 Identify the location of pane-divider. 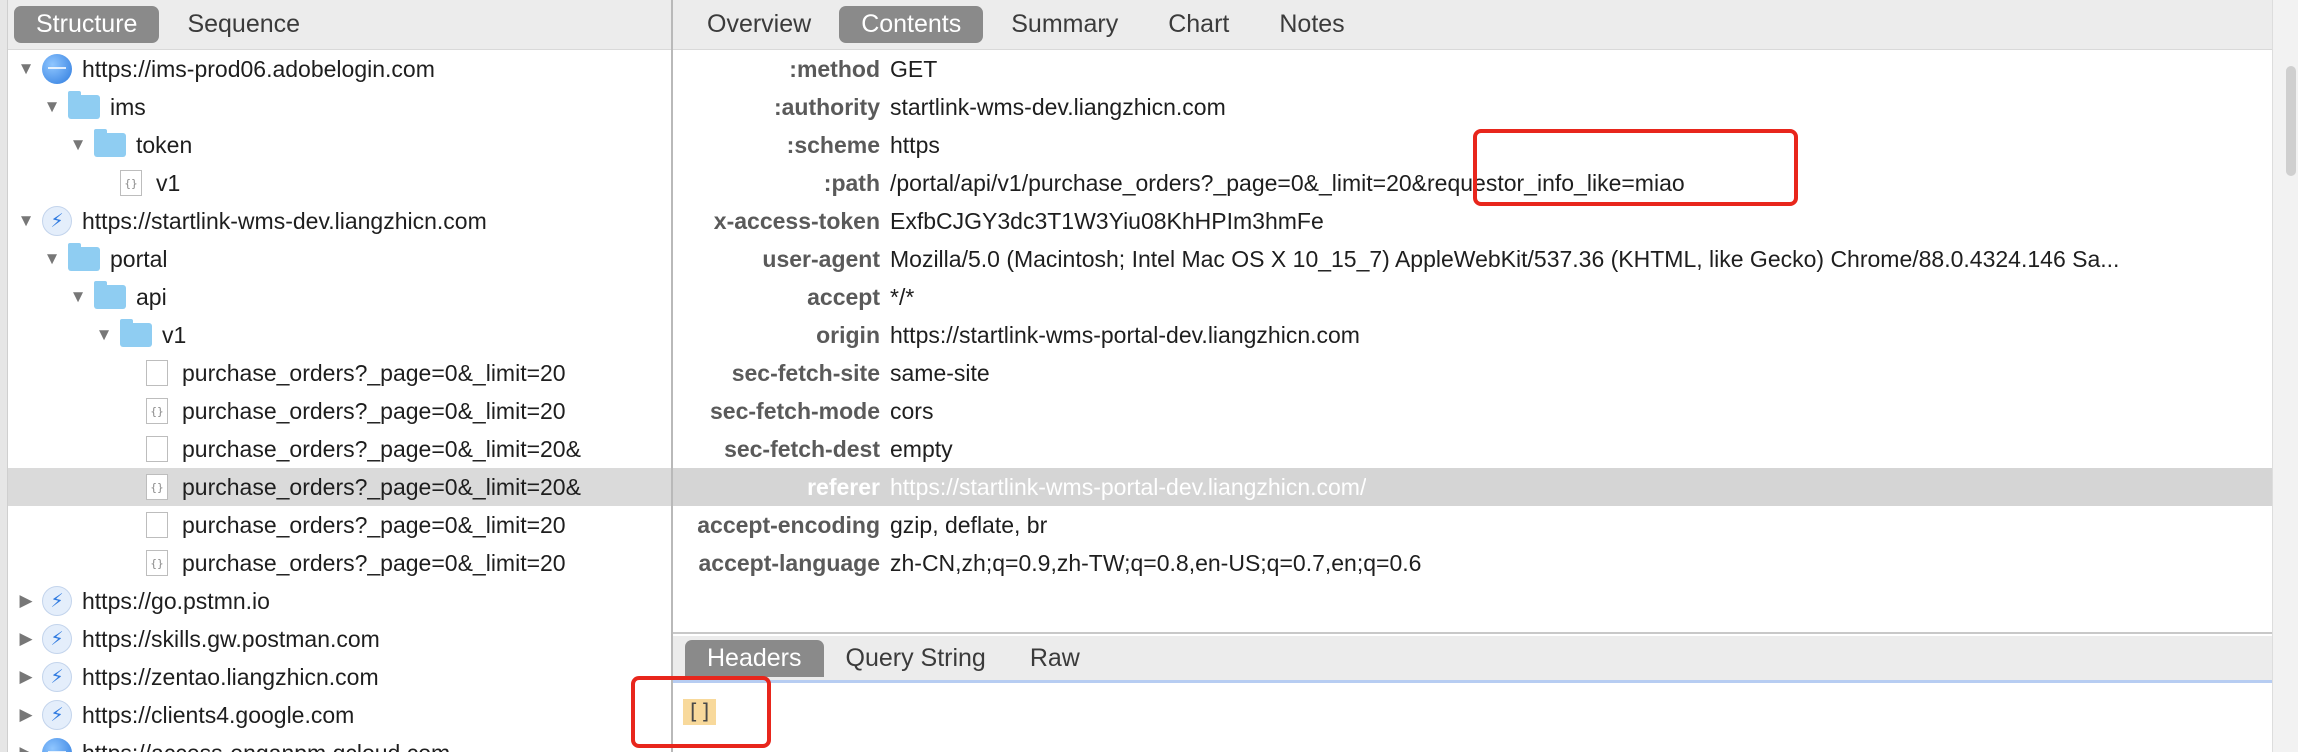
(1472, 633).